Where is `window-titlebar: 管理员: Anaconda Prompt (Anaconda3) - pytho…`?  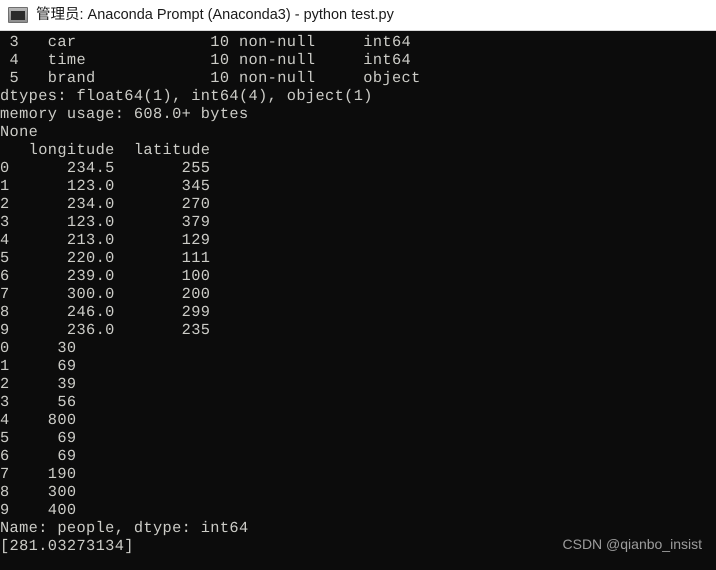 window-titlebar: 管理员: Anaconda Prompt (Anaconda3) - pytho… is located at coordinates (358, 15).